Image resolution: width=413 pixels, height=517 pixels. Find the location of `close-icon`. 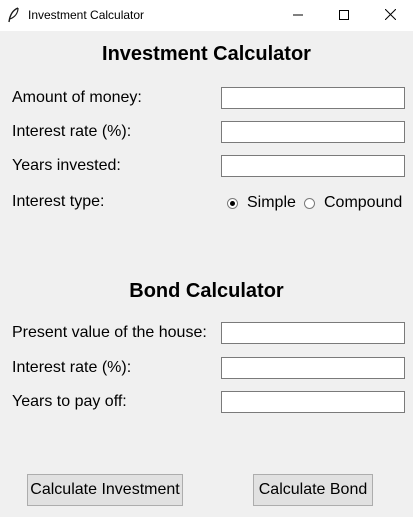

close-icon is located at coordinates (390, 16).